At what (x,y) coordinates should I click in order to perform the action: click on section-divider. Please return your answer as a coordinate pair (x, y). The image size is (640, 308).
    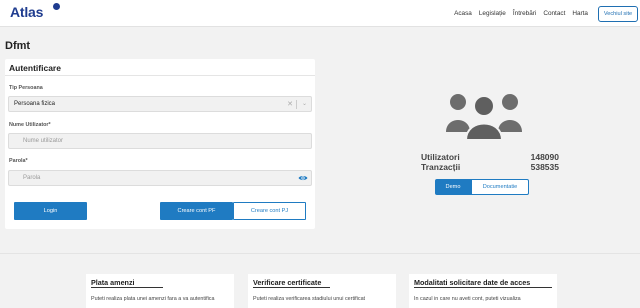
    Looking at the image, I should click on (320, 253).